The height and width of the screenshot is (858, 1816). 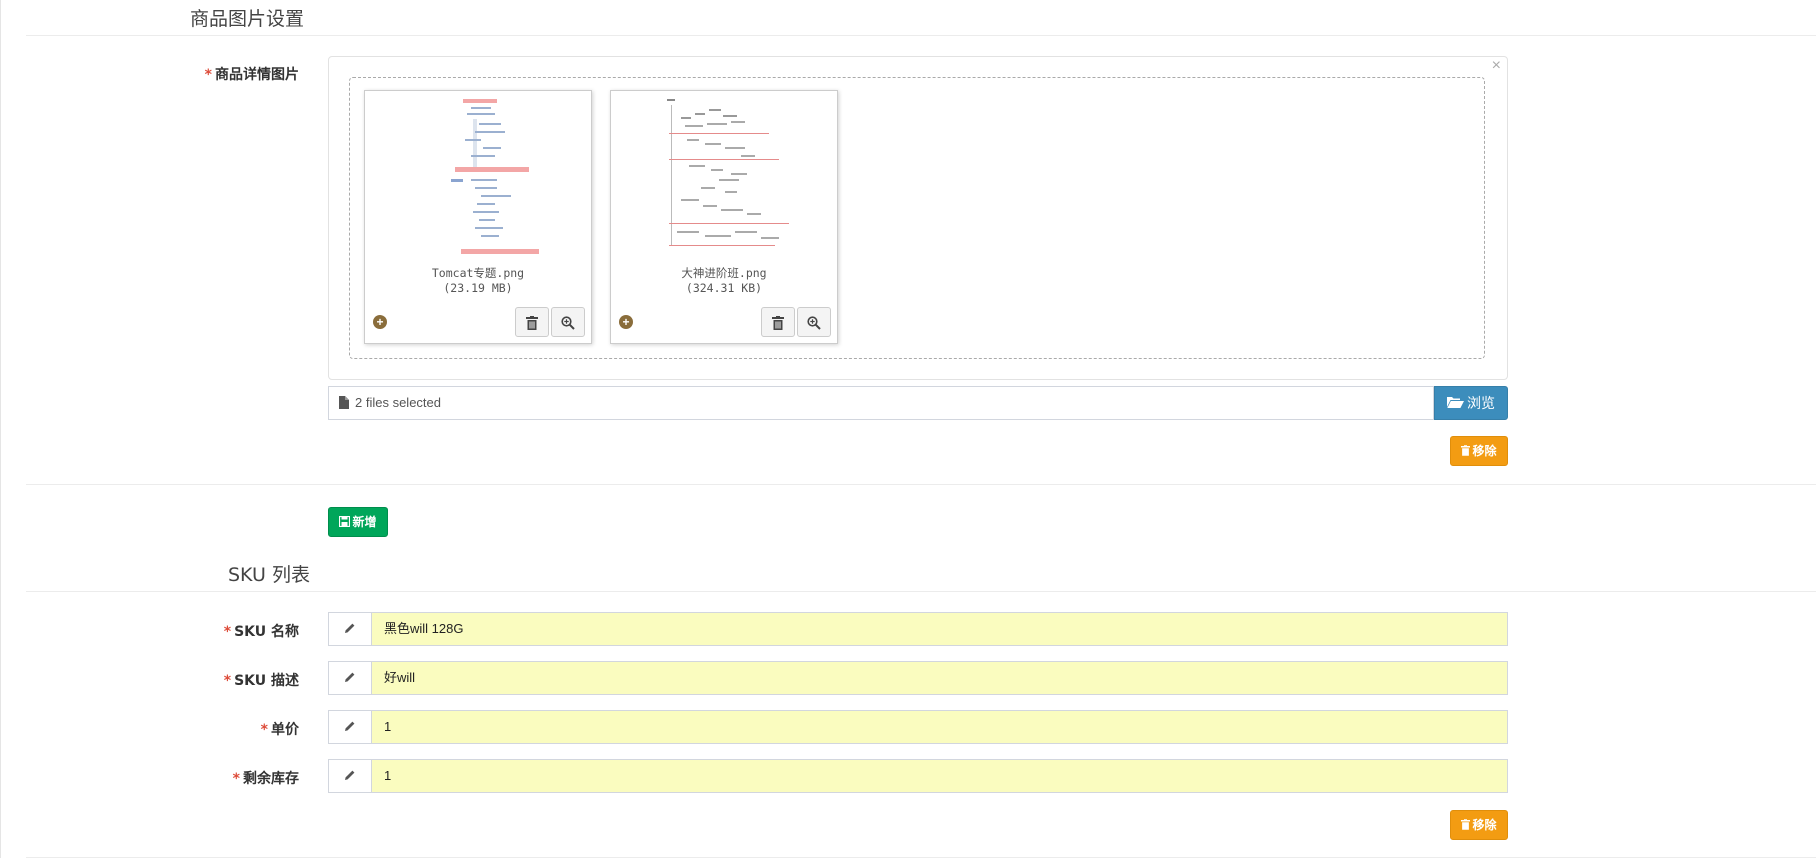 I want to click on detail-images-label: * 商品详情图片, so click(x=251, y=75).